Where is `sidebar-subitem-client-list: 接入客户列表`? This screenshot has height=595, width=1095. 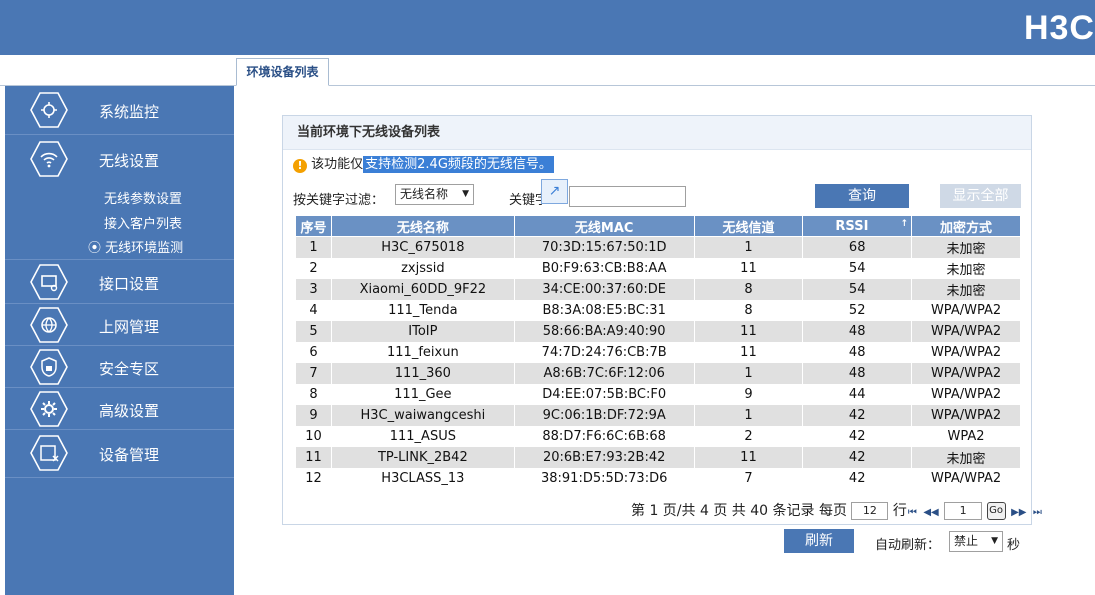 sidebar-subitem-client-list: 接入客户列表 is located at coordinates (143, 222).